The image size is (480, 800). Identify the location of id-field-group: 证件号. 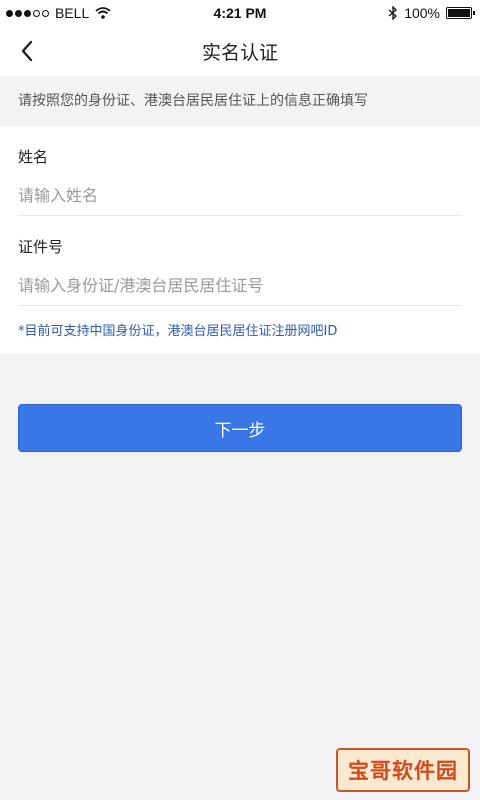
(240, 271).